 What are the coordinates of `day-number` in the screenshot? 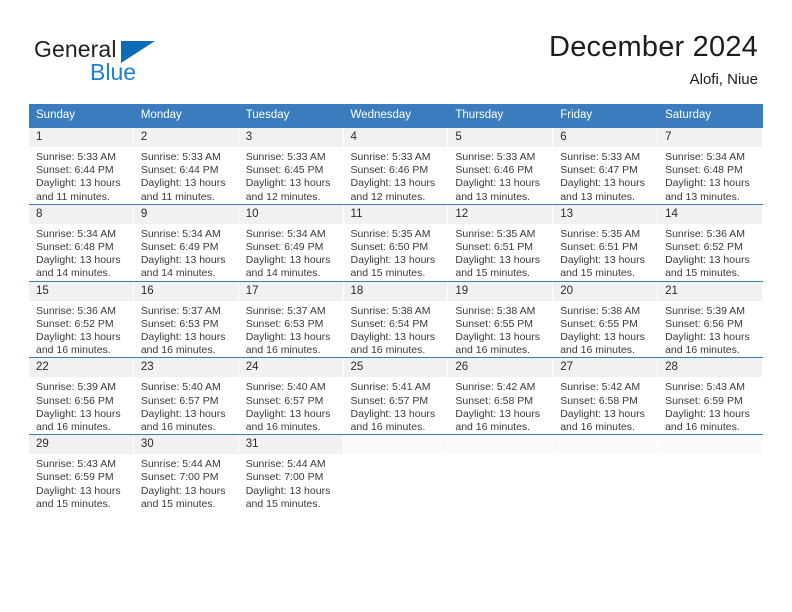 It's located at (710, 445).